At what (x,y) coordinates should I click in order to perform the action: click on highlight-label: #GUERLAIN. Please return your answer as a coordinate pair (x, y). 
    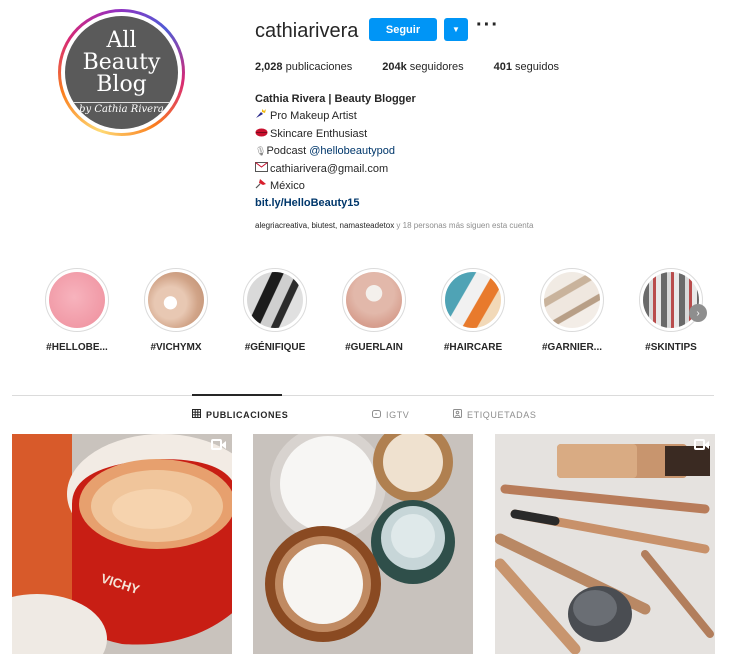
    Looking at the image, I should click on (374, 347).